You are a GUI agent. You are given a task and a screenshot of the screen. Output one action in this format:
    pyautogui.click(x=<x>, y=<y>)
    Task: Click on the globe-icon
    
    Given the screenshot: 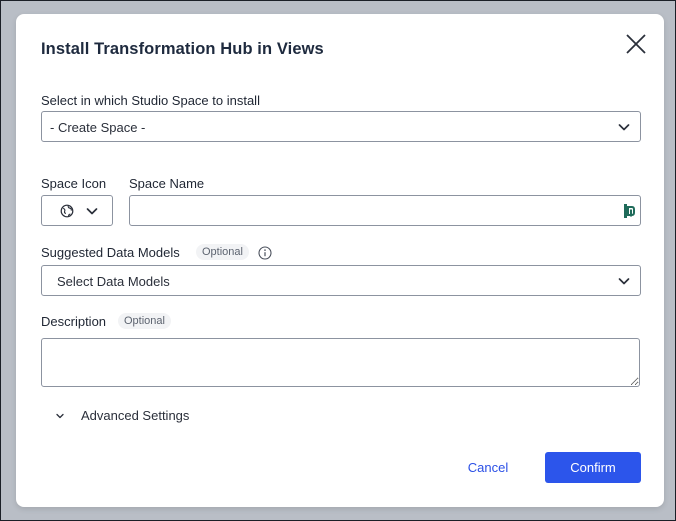 What is the action you would take?
    pyautogui.click(x=67, y=211)
    